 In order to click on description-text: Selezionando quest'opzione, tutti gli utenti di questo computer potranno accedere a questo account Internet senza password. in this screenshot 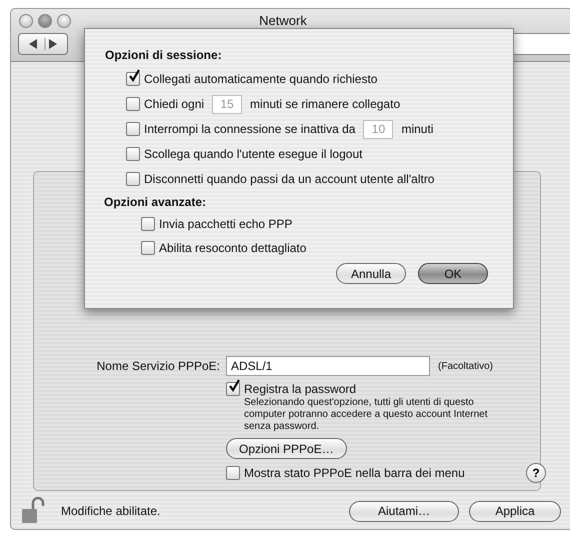, I will do `click(366, 415)`.